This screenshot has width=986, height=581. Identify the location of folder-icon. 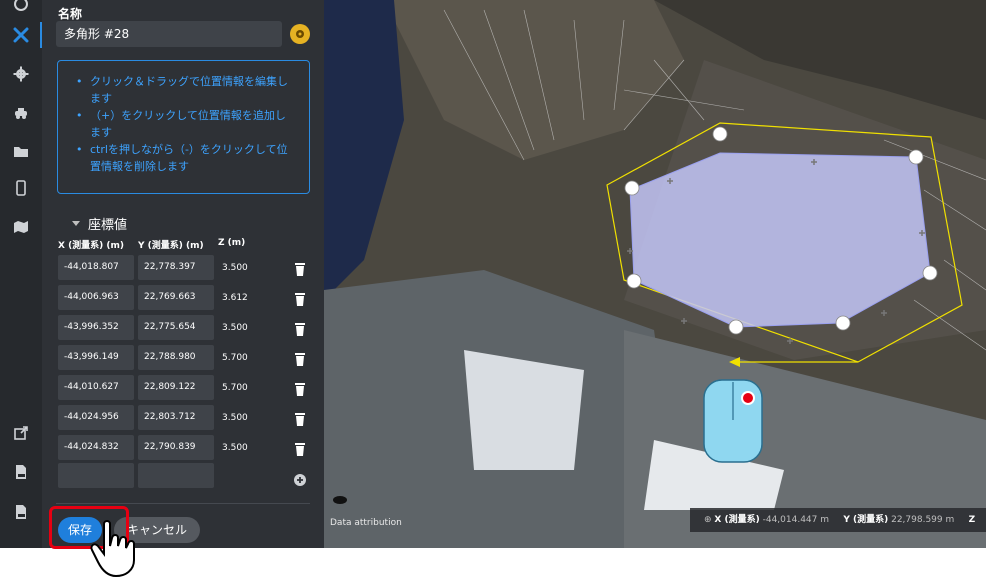
(21, 152).